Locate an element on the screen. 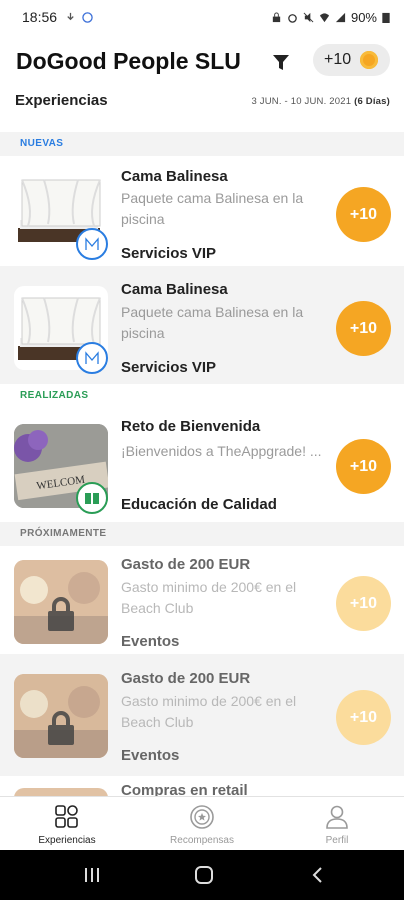  experience-card: Compras en retail is located at coordinates (202, 786).